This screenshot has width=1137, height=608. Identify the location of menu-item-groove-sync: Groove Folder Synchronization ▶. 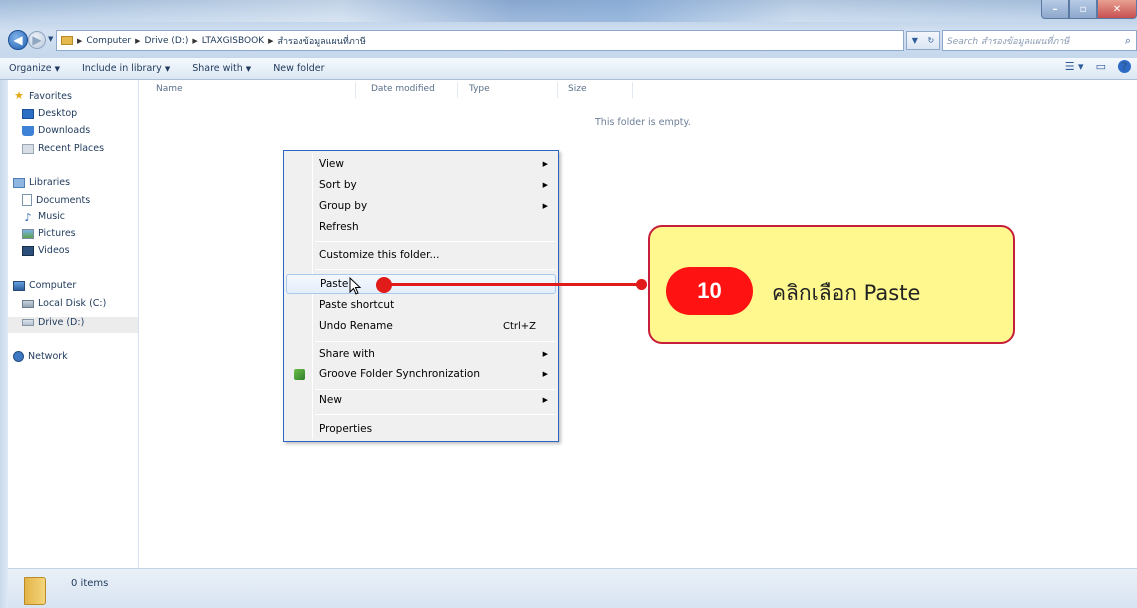
(421, 374).